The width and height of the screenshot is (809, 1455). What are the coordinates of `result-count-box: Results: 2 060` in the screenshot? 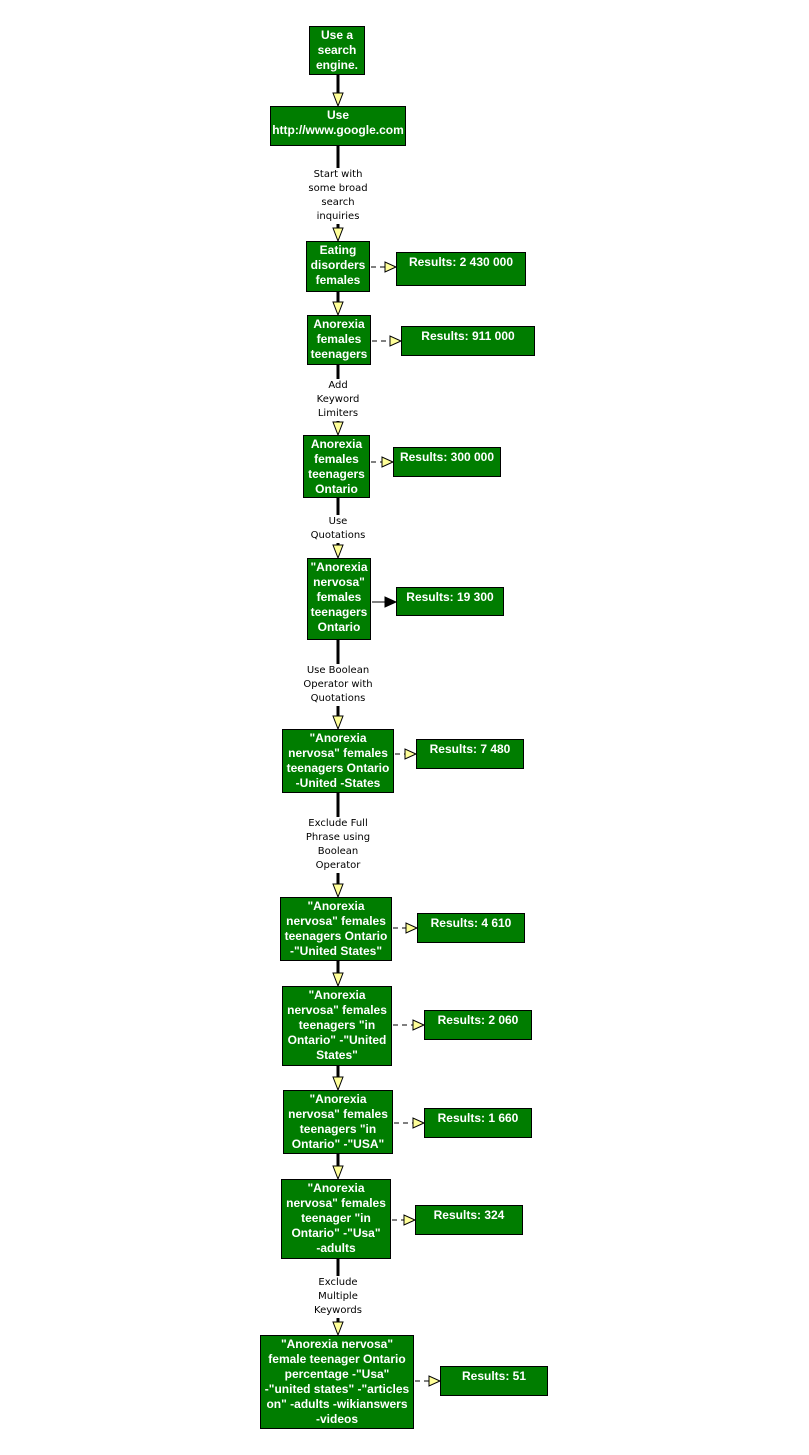 It's located at (478, 1025).